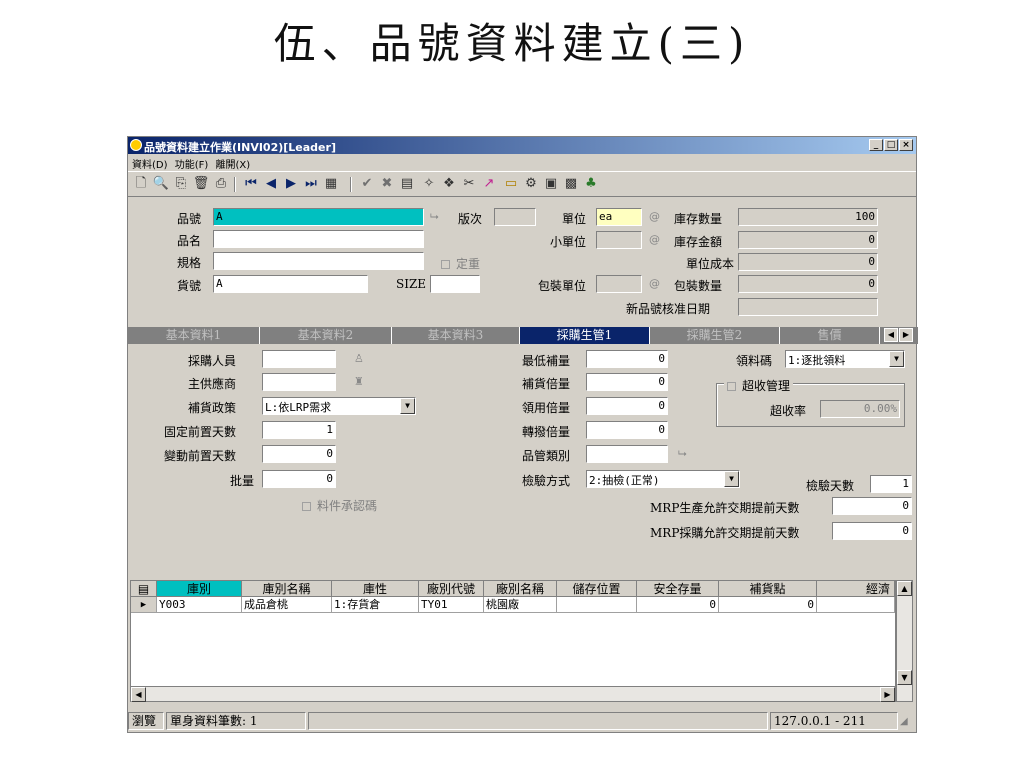  I want to click on user-icon: ♣, so click(591, 184).